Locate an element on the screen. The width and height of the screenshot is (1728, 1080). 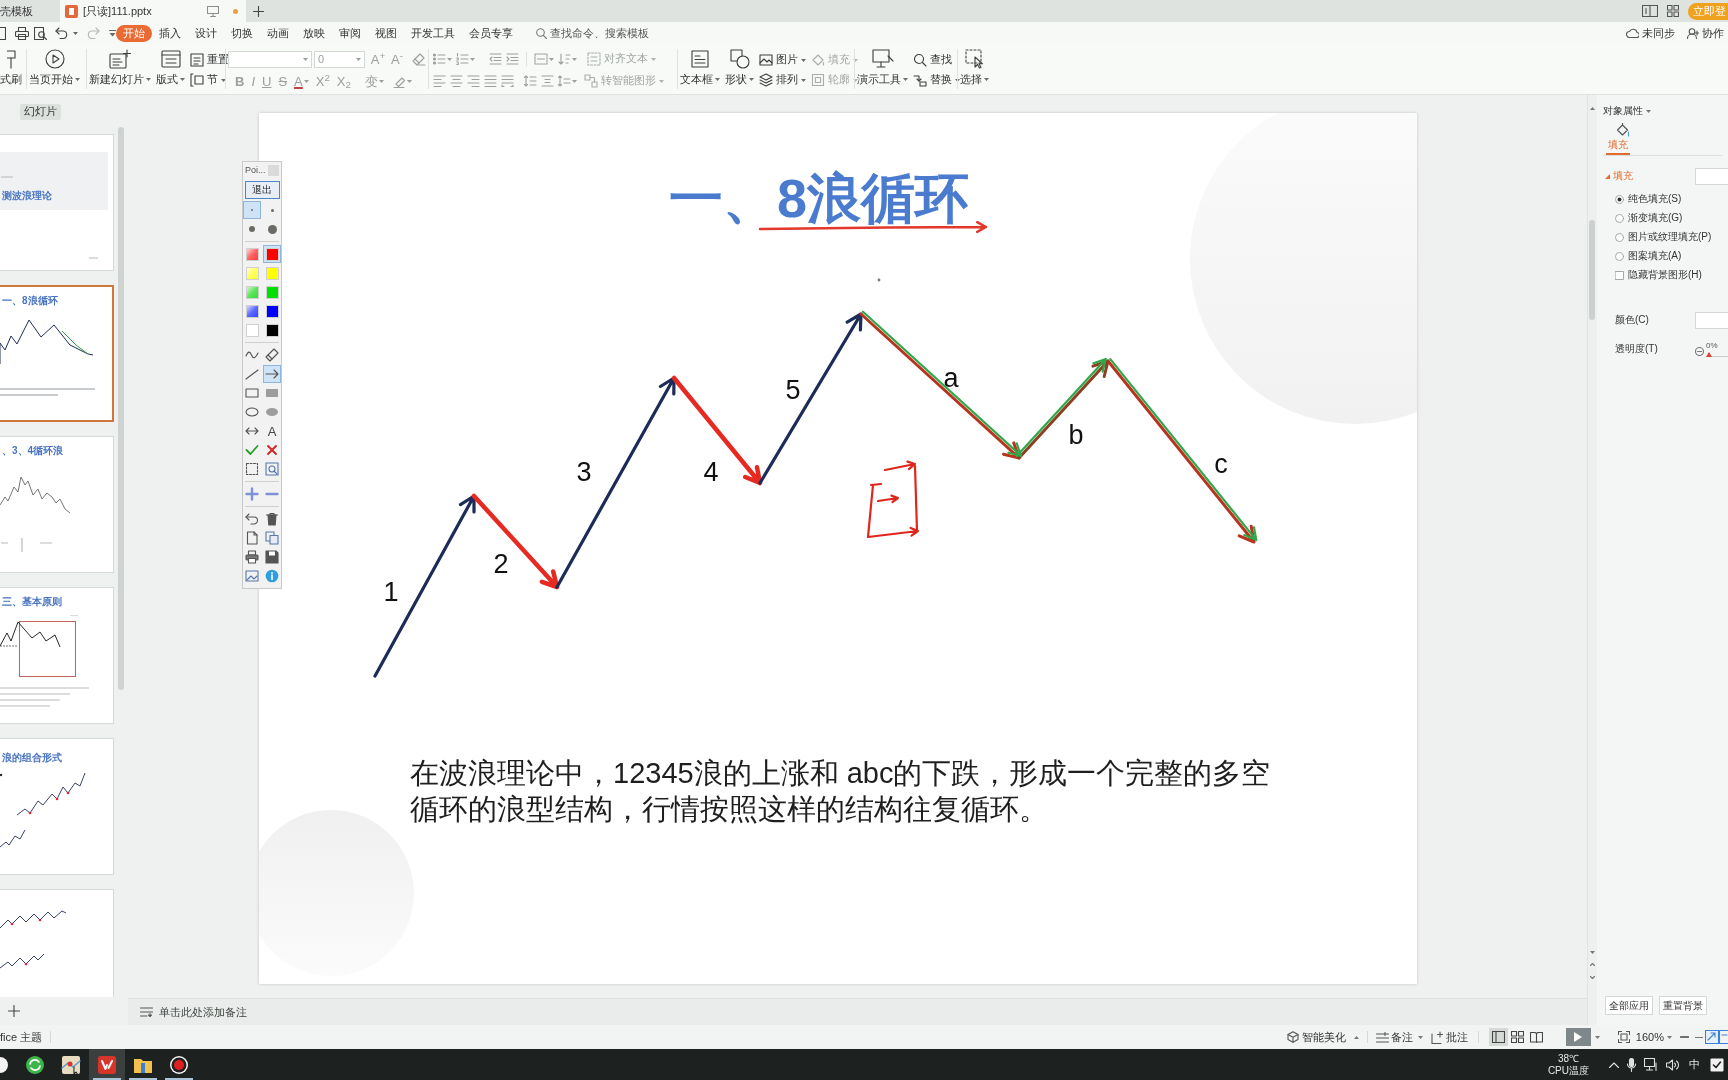
menu-tab: 插入 is located at coordinates (170, 33).